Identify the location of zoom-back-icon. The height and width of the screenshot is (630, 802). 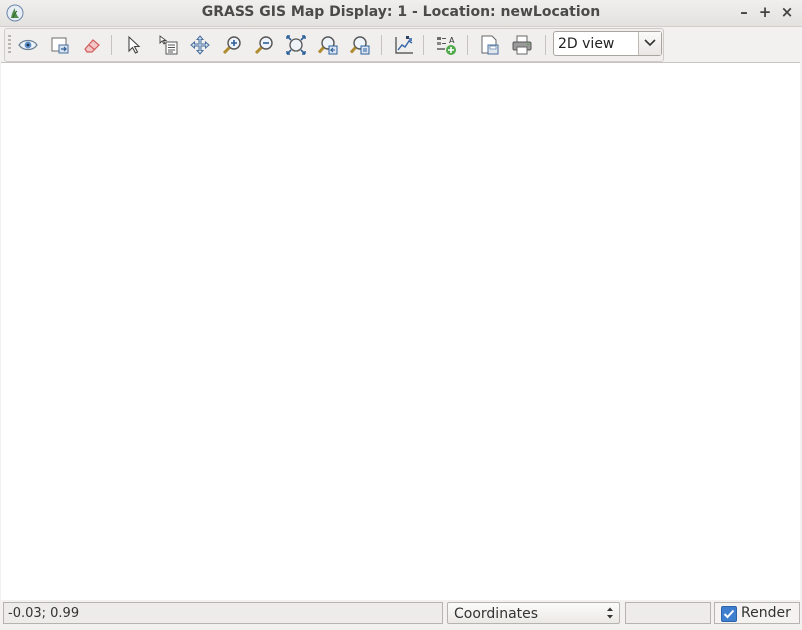
(328, 45).